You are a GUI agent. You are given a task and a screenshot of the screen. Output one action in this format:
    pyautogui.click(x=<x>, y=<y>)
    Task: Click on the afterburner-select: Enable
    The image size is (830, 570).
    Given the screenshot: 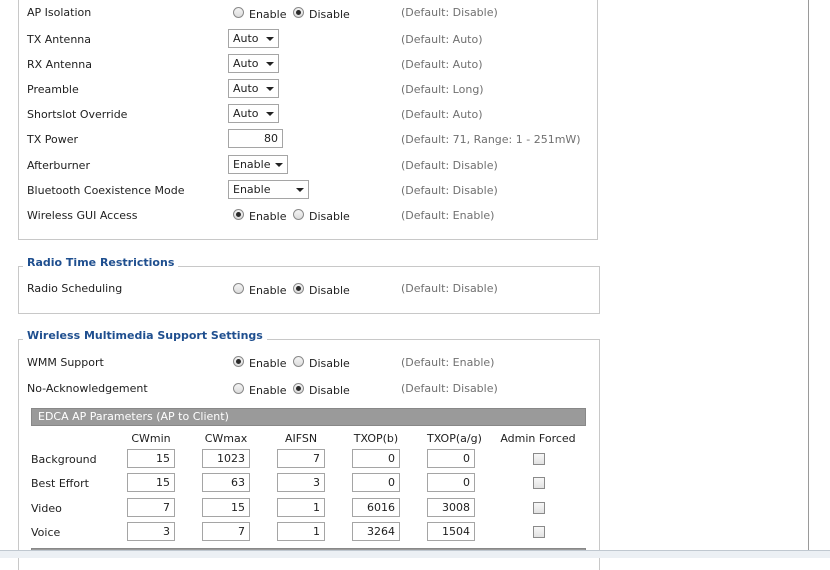 What is the action you would take?
    pyautogui.click(x=258, y=164)
    